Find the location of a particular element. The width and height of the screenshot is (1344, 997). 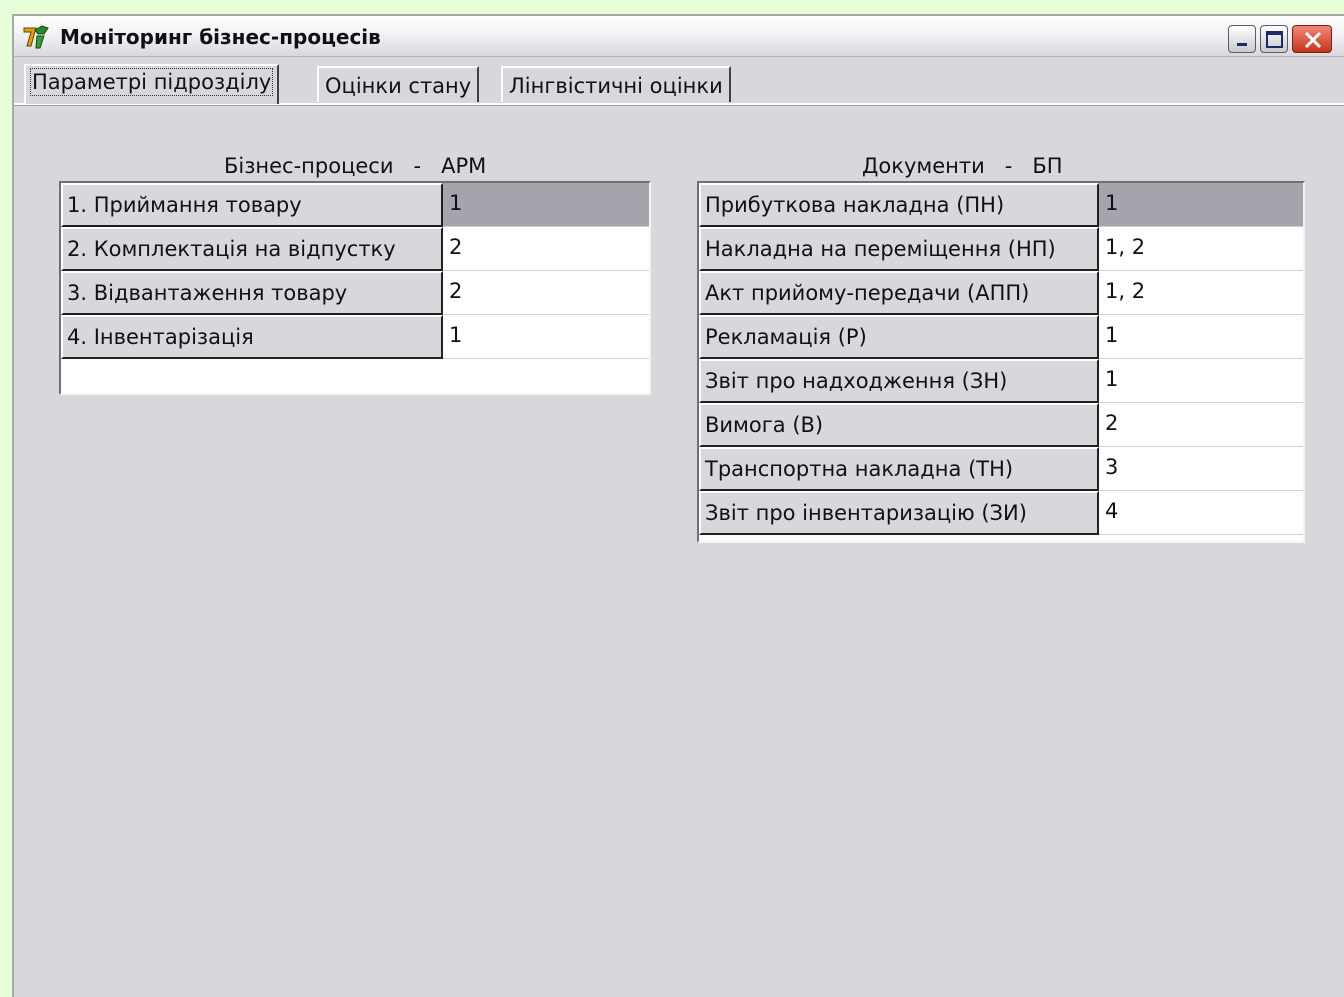

maximize-icon is located at coordinates (1274, 39).